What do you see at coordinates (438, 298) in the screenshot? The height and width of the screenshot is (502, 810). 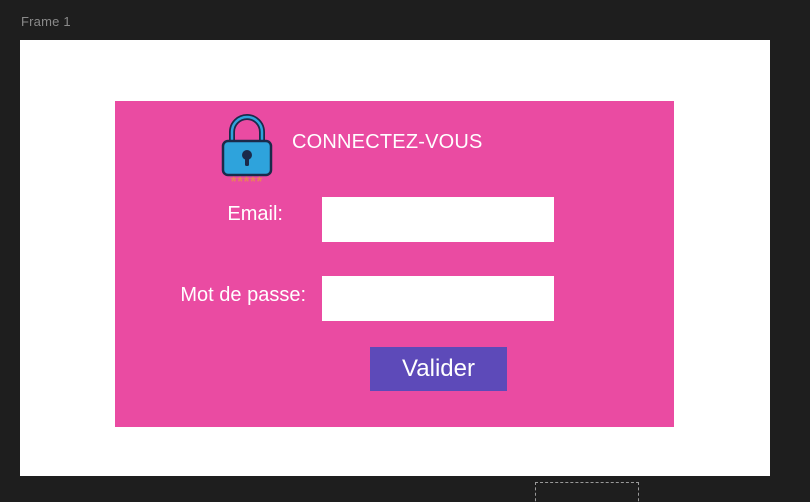 I see `password-field` at bounding box center [438, 298].